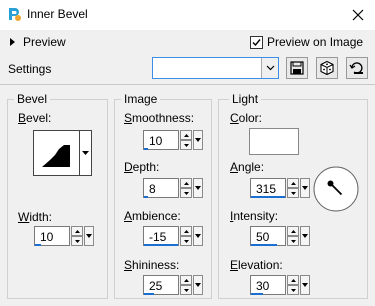 This screenshot has width=375, height=306. I want to click on paintshop-icon, so click(14, 14).